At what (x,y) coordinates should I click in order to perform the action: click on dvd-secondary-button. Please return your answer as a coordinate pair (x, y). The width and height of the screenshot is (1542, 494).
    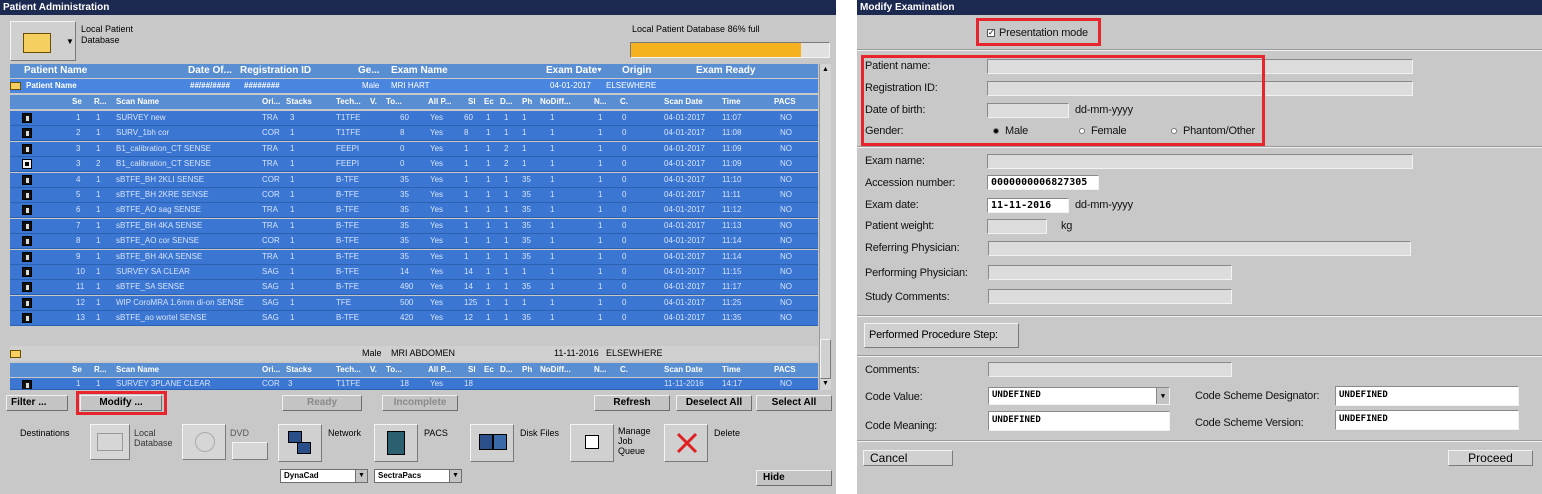
    Looking at the image, I should click on (250, 451).